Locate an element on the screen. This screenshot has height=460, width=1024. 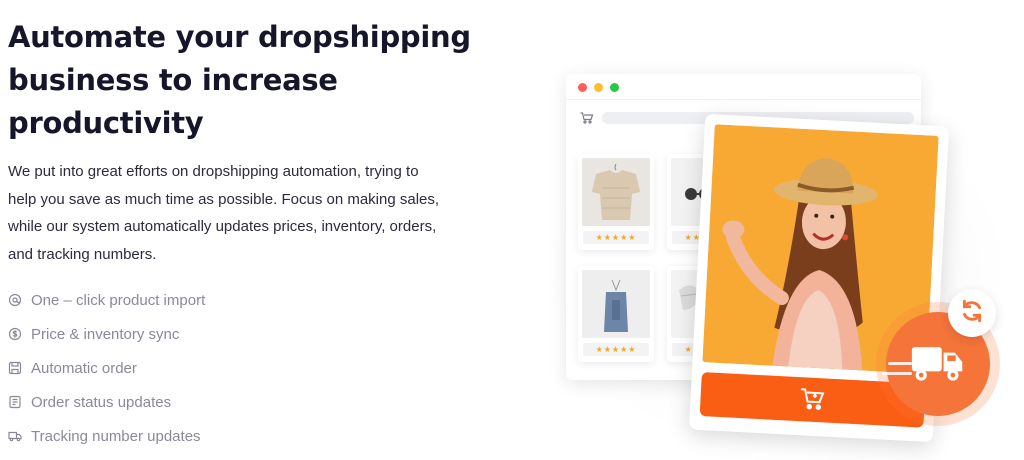
window-minimize-dot is located at coordinates (598, 87).